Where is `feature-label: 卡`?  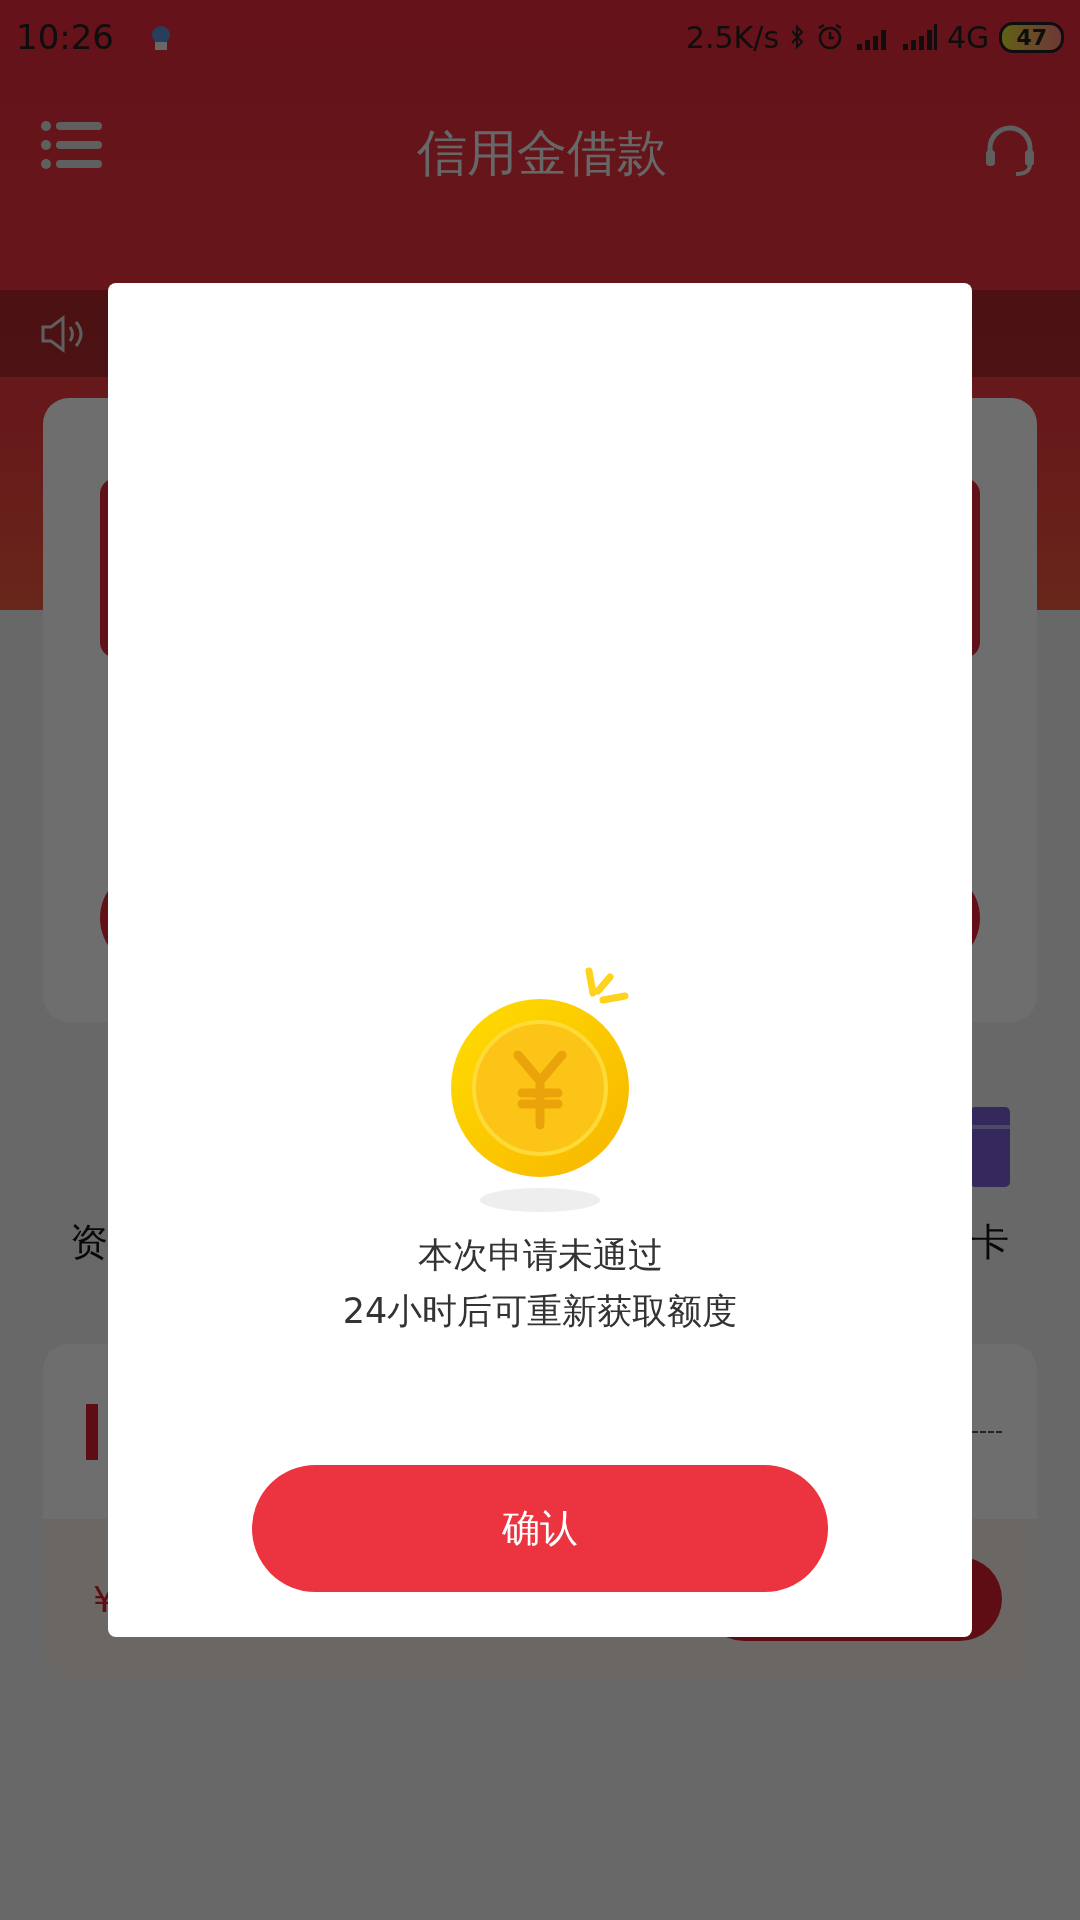 feature-label: 卡 is located at coordinates (990, 1242).